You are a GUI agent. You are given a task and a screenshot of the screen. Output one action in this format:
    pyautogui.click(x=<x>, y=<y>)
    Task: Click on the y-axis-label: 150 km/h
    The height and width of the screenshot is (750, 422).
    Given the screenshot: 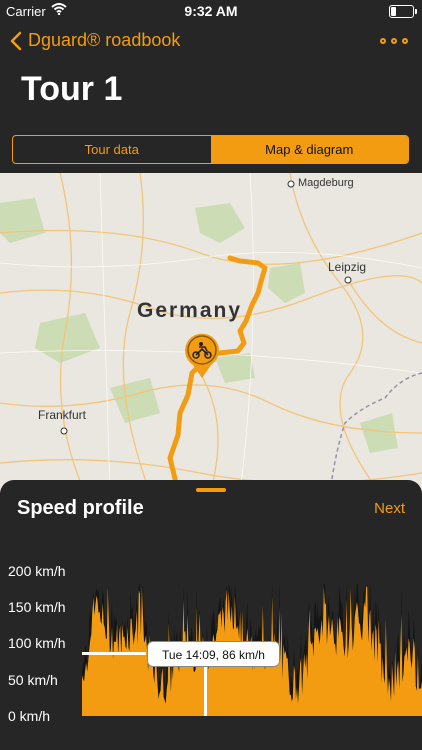 What is the action you would take?
    pyautogui.click(x=37, y=607)
    